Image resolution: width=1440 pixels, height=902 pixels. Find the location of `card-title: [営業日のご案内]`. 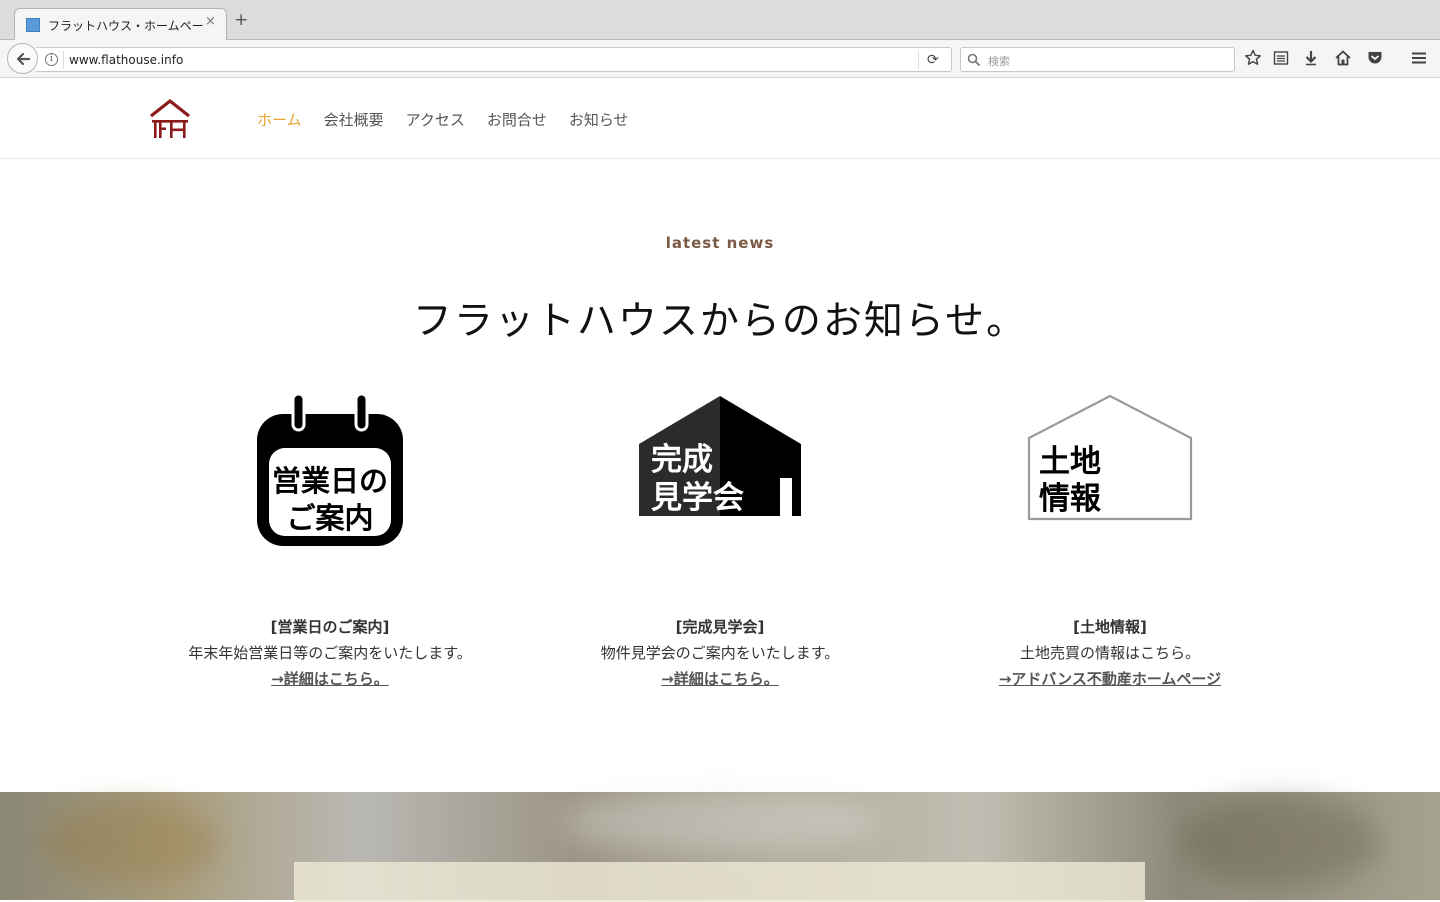

card-title: [営業日のご案内] is located at coordinates (330, 627).